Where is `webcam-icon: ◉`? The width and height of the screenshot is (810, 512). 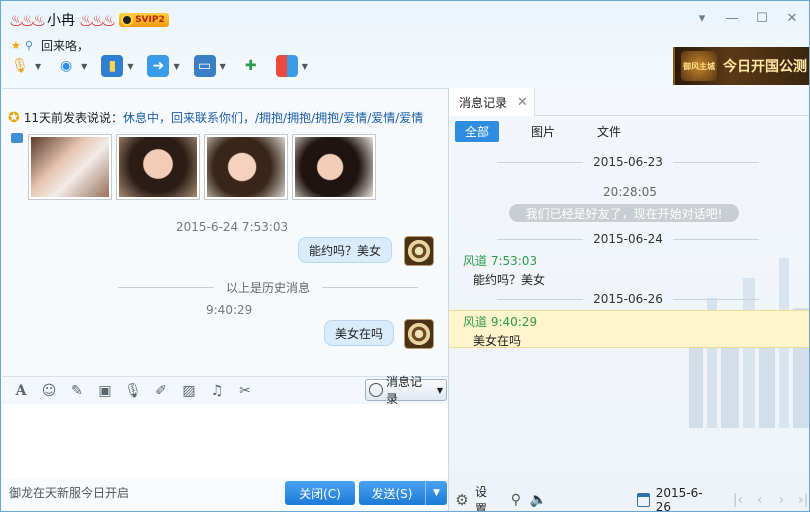 webcam-icon: ◉ is located at coordinates (66, 66).